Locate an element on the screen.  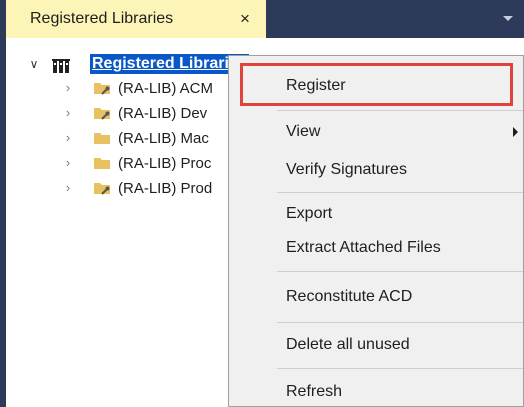
menu-item-extract-attached-files: Extract Attached Files is located at coordinates (376, 248).